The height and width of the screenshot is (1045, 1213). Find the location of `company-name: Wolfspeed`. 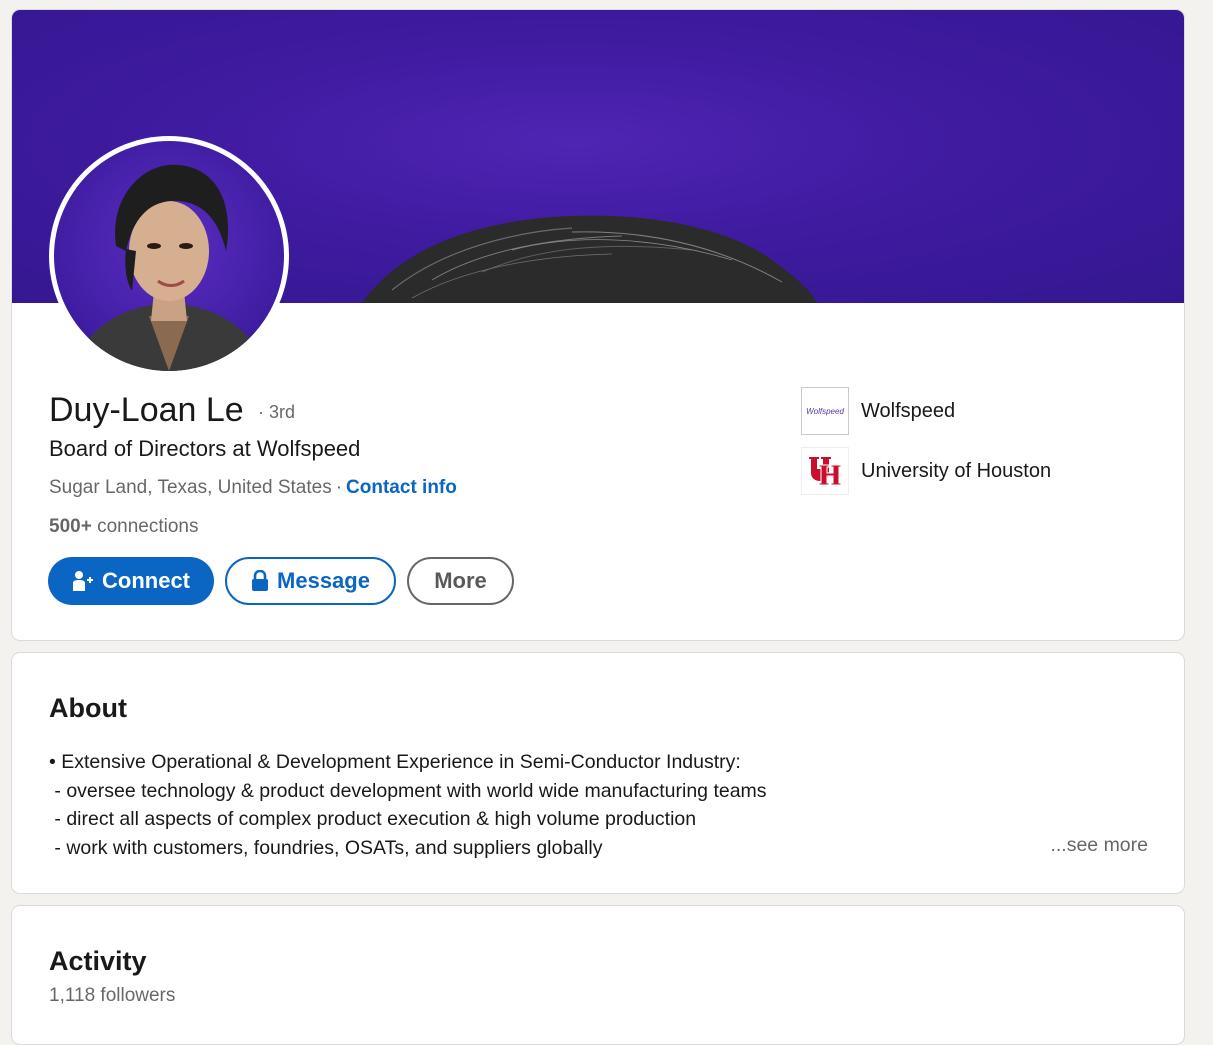

company-name: Wolfspeed is located at coordinates (908, 410).